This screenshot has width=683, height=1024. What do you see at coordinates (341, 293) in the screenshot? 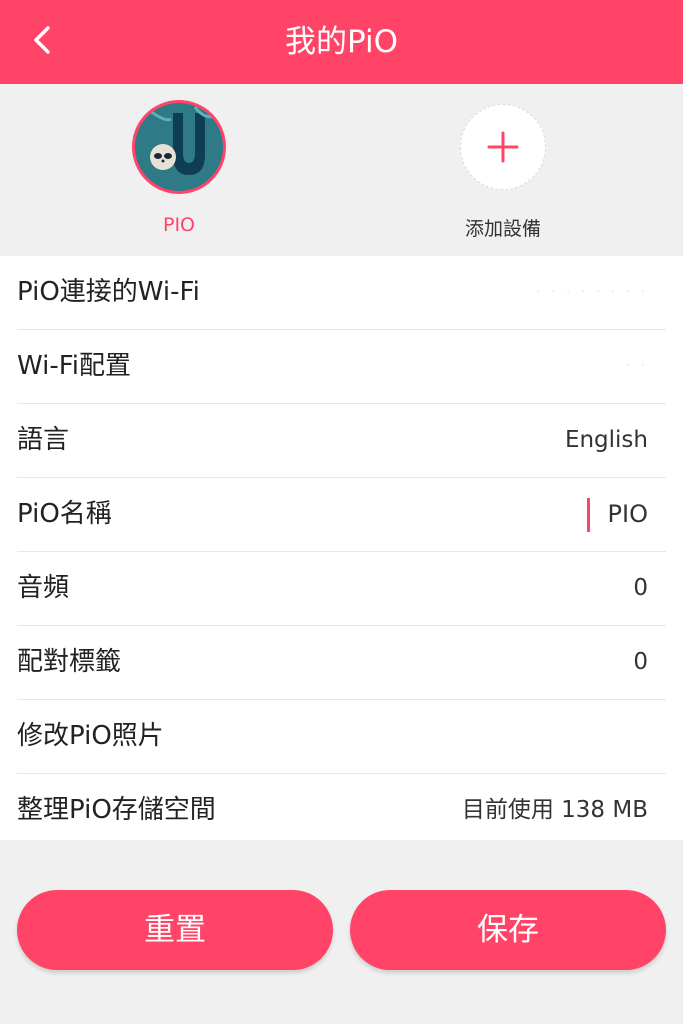
I see `setting-row-wifi-connected: PiO連接的Wi-Fi · · · · · · · ·` at bounding box center [341, 293].